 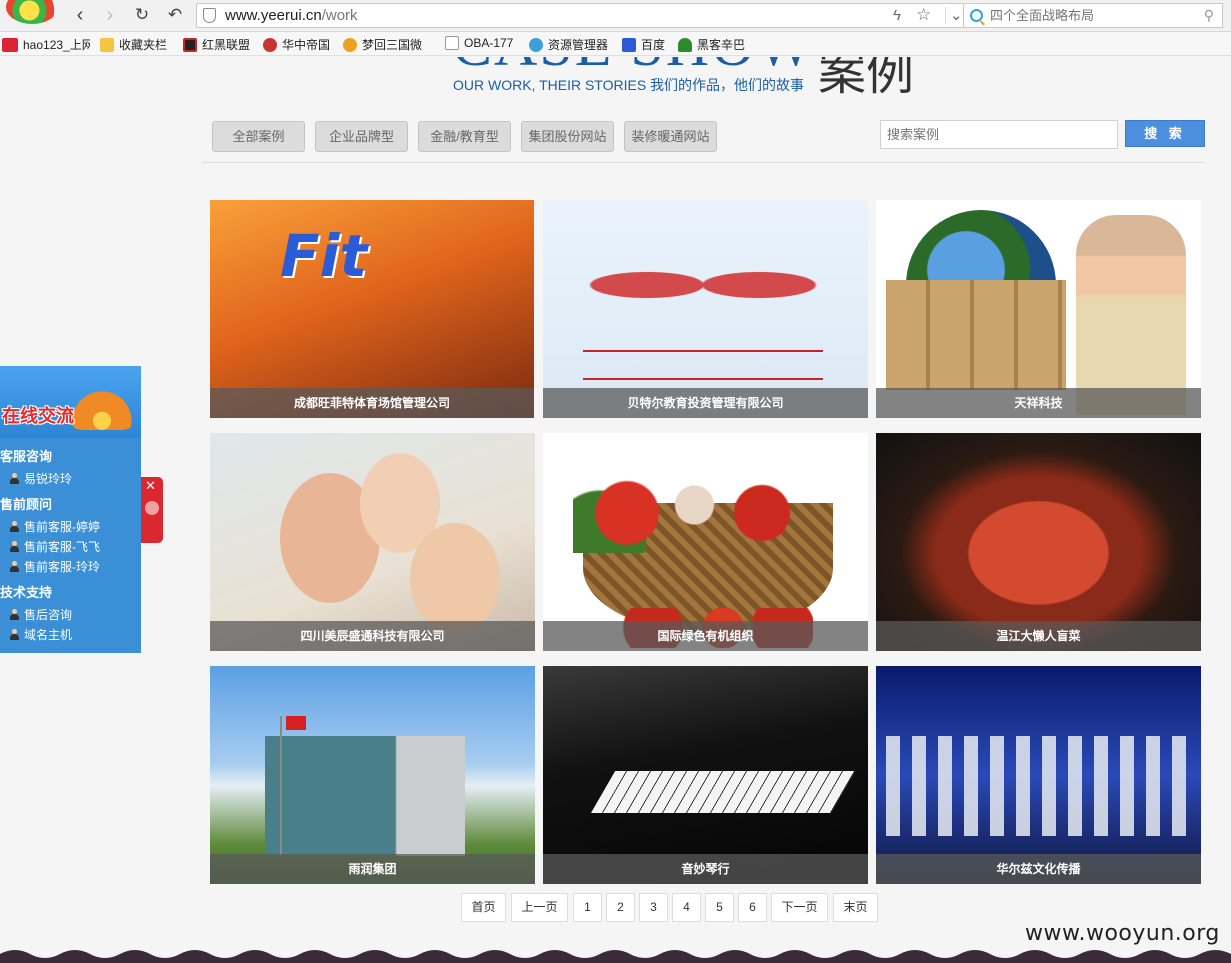 I want to click on bookmark-heikexinba: 黑客辛巴, so click(x=711, y=44).